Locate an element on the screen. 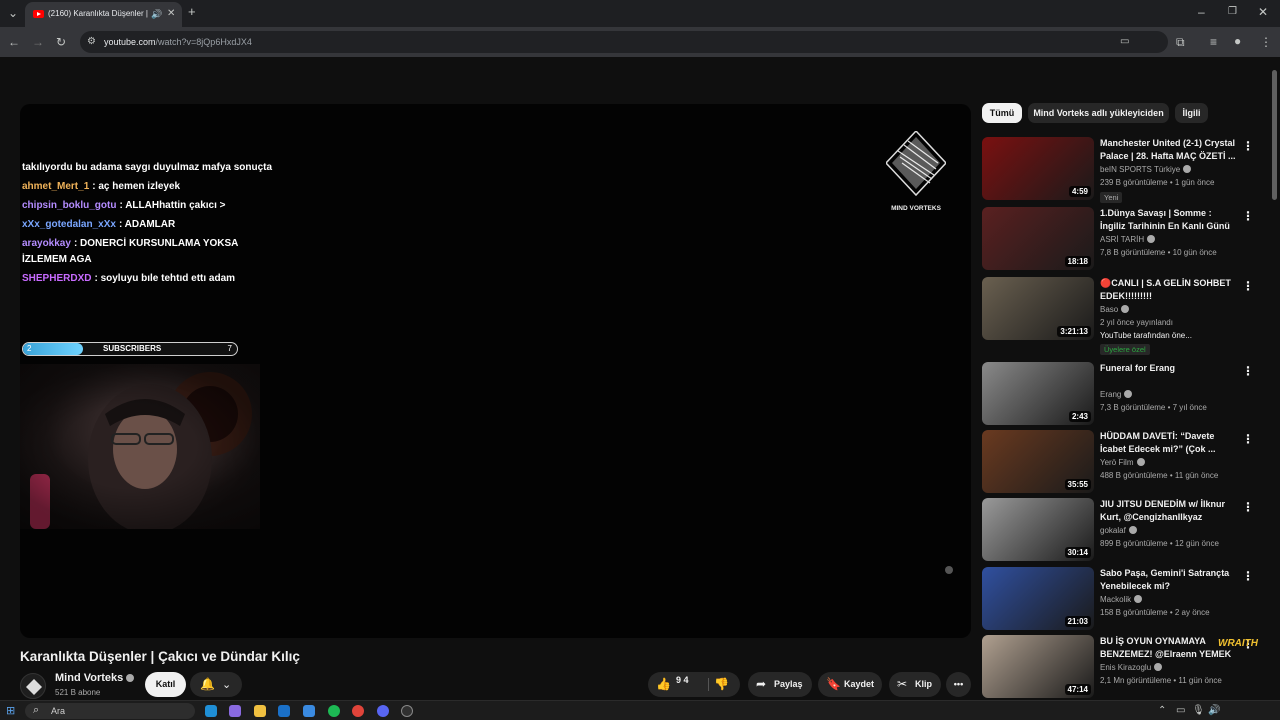  chip-all: Tümü is located at coordinates (1002, 113).